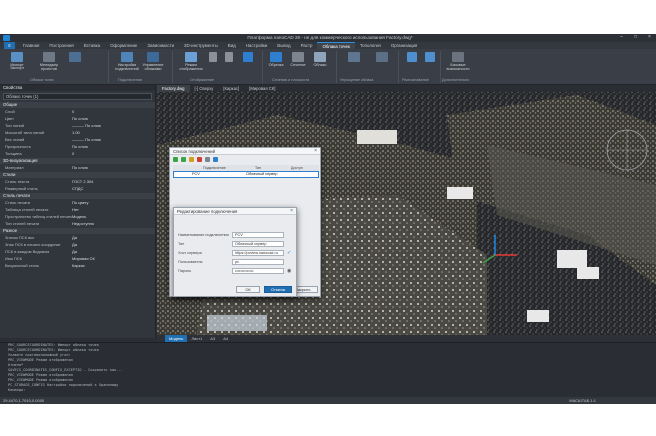 The image size is (656, 436). What do you see at coordinates (412, 57) in the screenshot?
I see `recognize-button` at bounding box center [412, 57].